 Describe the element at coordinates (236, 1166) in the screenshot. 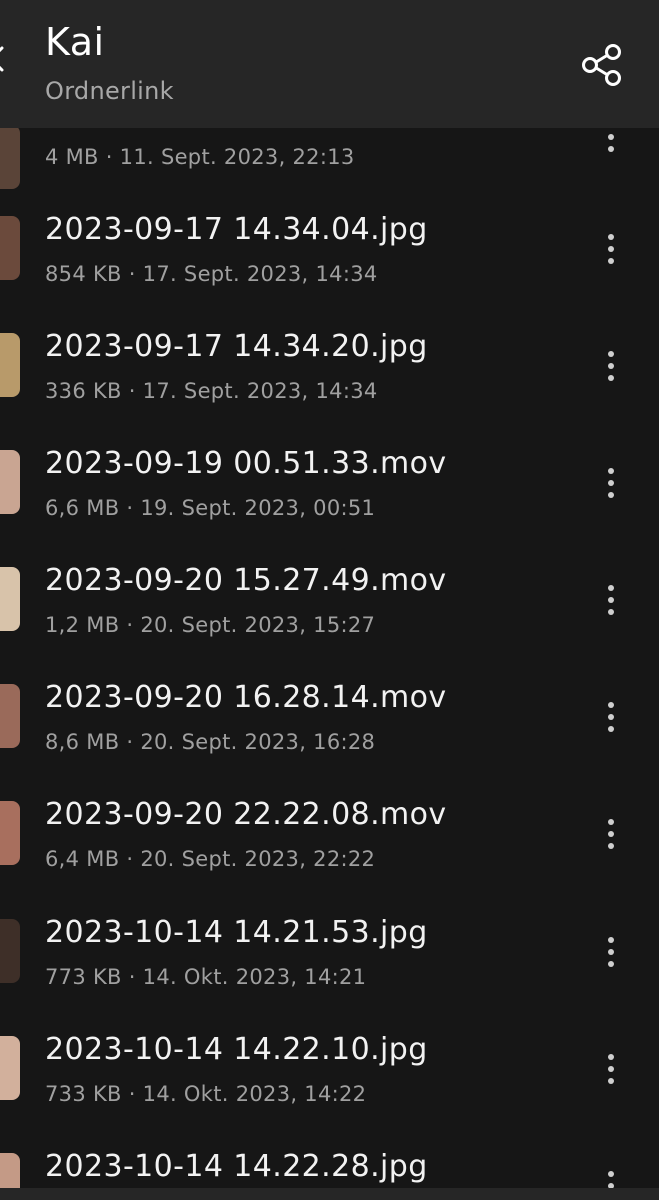

I see `file-name: 2023-10-14 14.22.28.jpg` at that location.